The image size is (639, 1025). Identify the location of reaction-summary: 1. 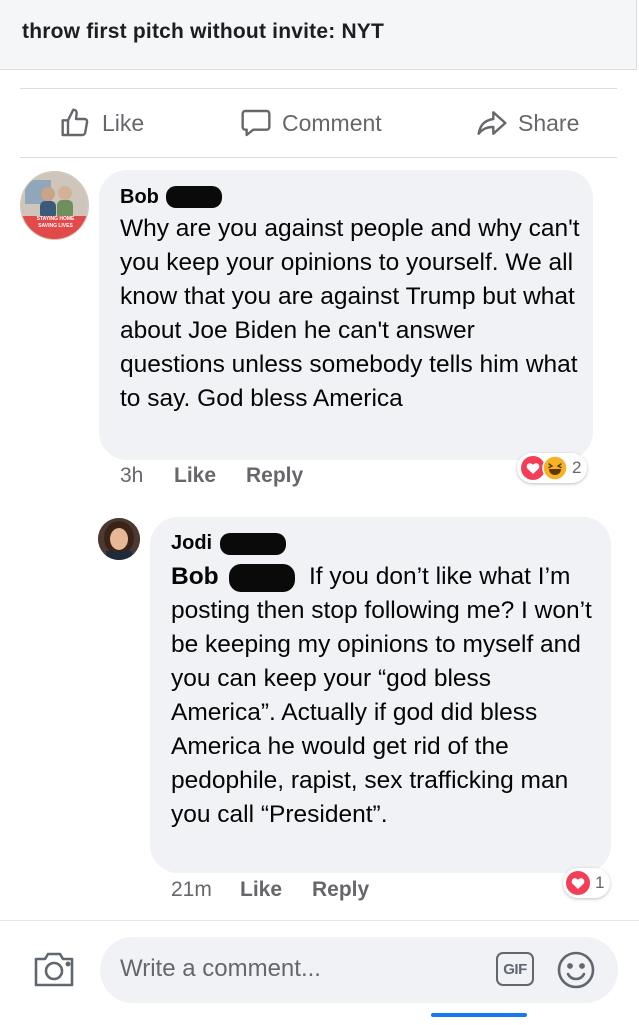
(587, 883).